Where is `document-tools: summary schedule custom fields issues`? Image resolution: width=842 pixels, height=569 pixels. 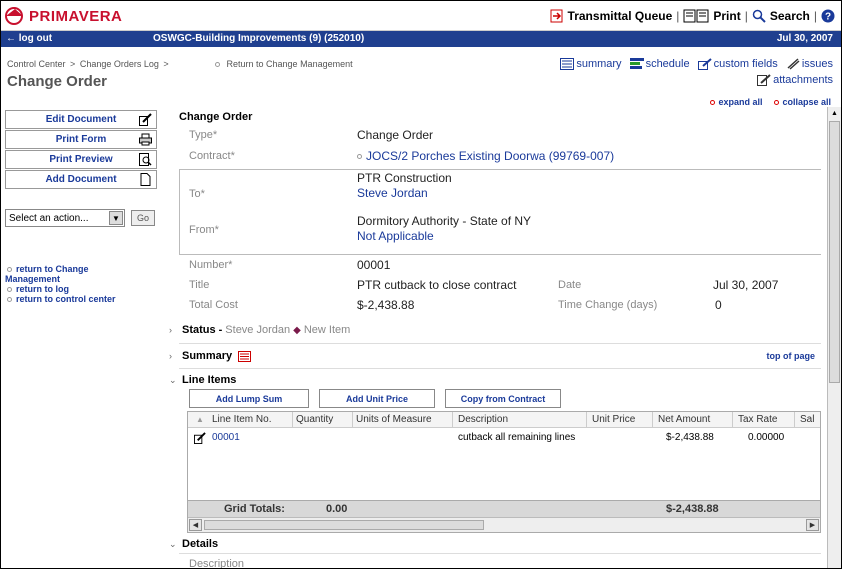
document-tools: summary schedule custom fields issues is located at coordinates (692, 64).